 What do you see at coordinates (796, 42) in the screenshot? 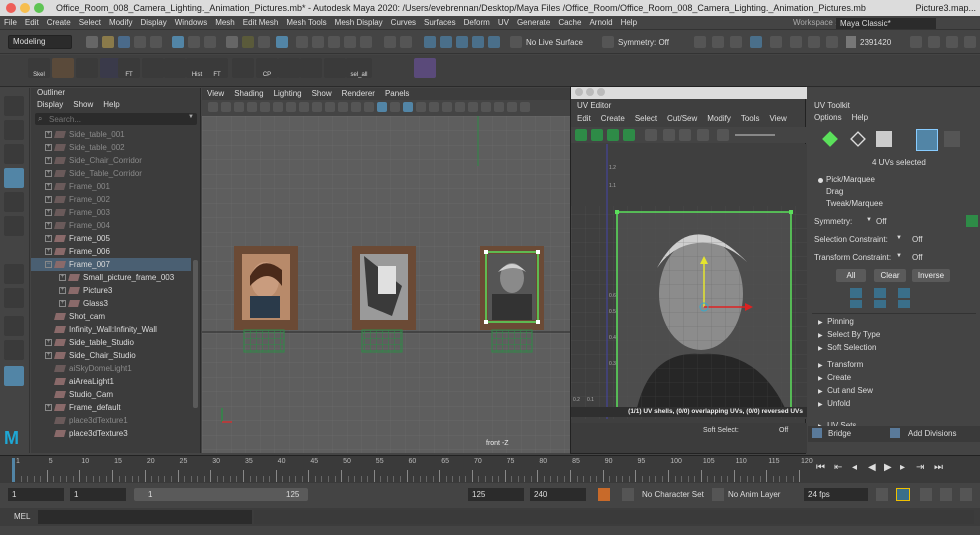
I see `hypershade-toggle-icon` at bounding box center [796, 42].